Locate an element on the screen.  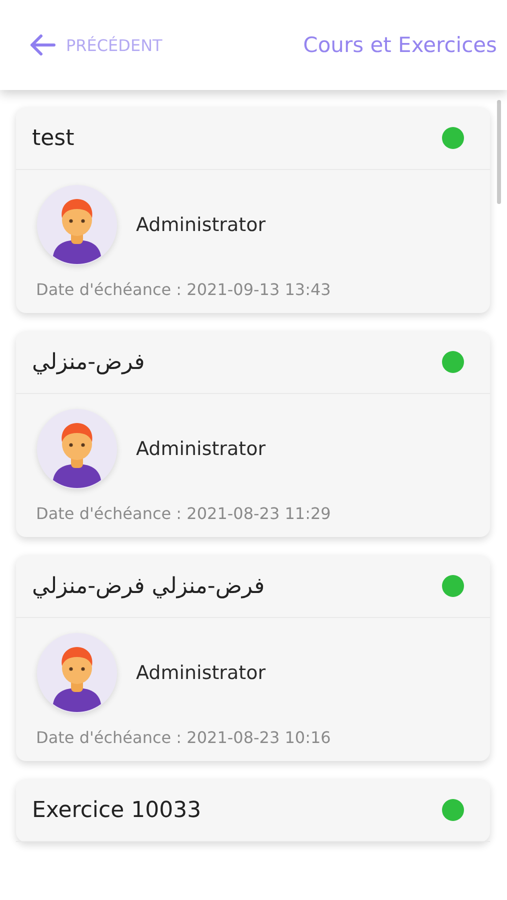
assignment-card: Exercice 10033 is located at coordinates (253, 810).